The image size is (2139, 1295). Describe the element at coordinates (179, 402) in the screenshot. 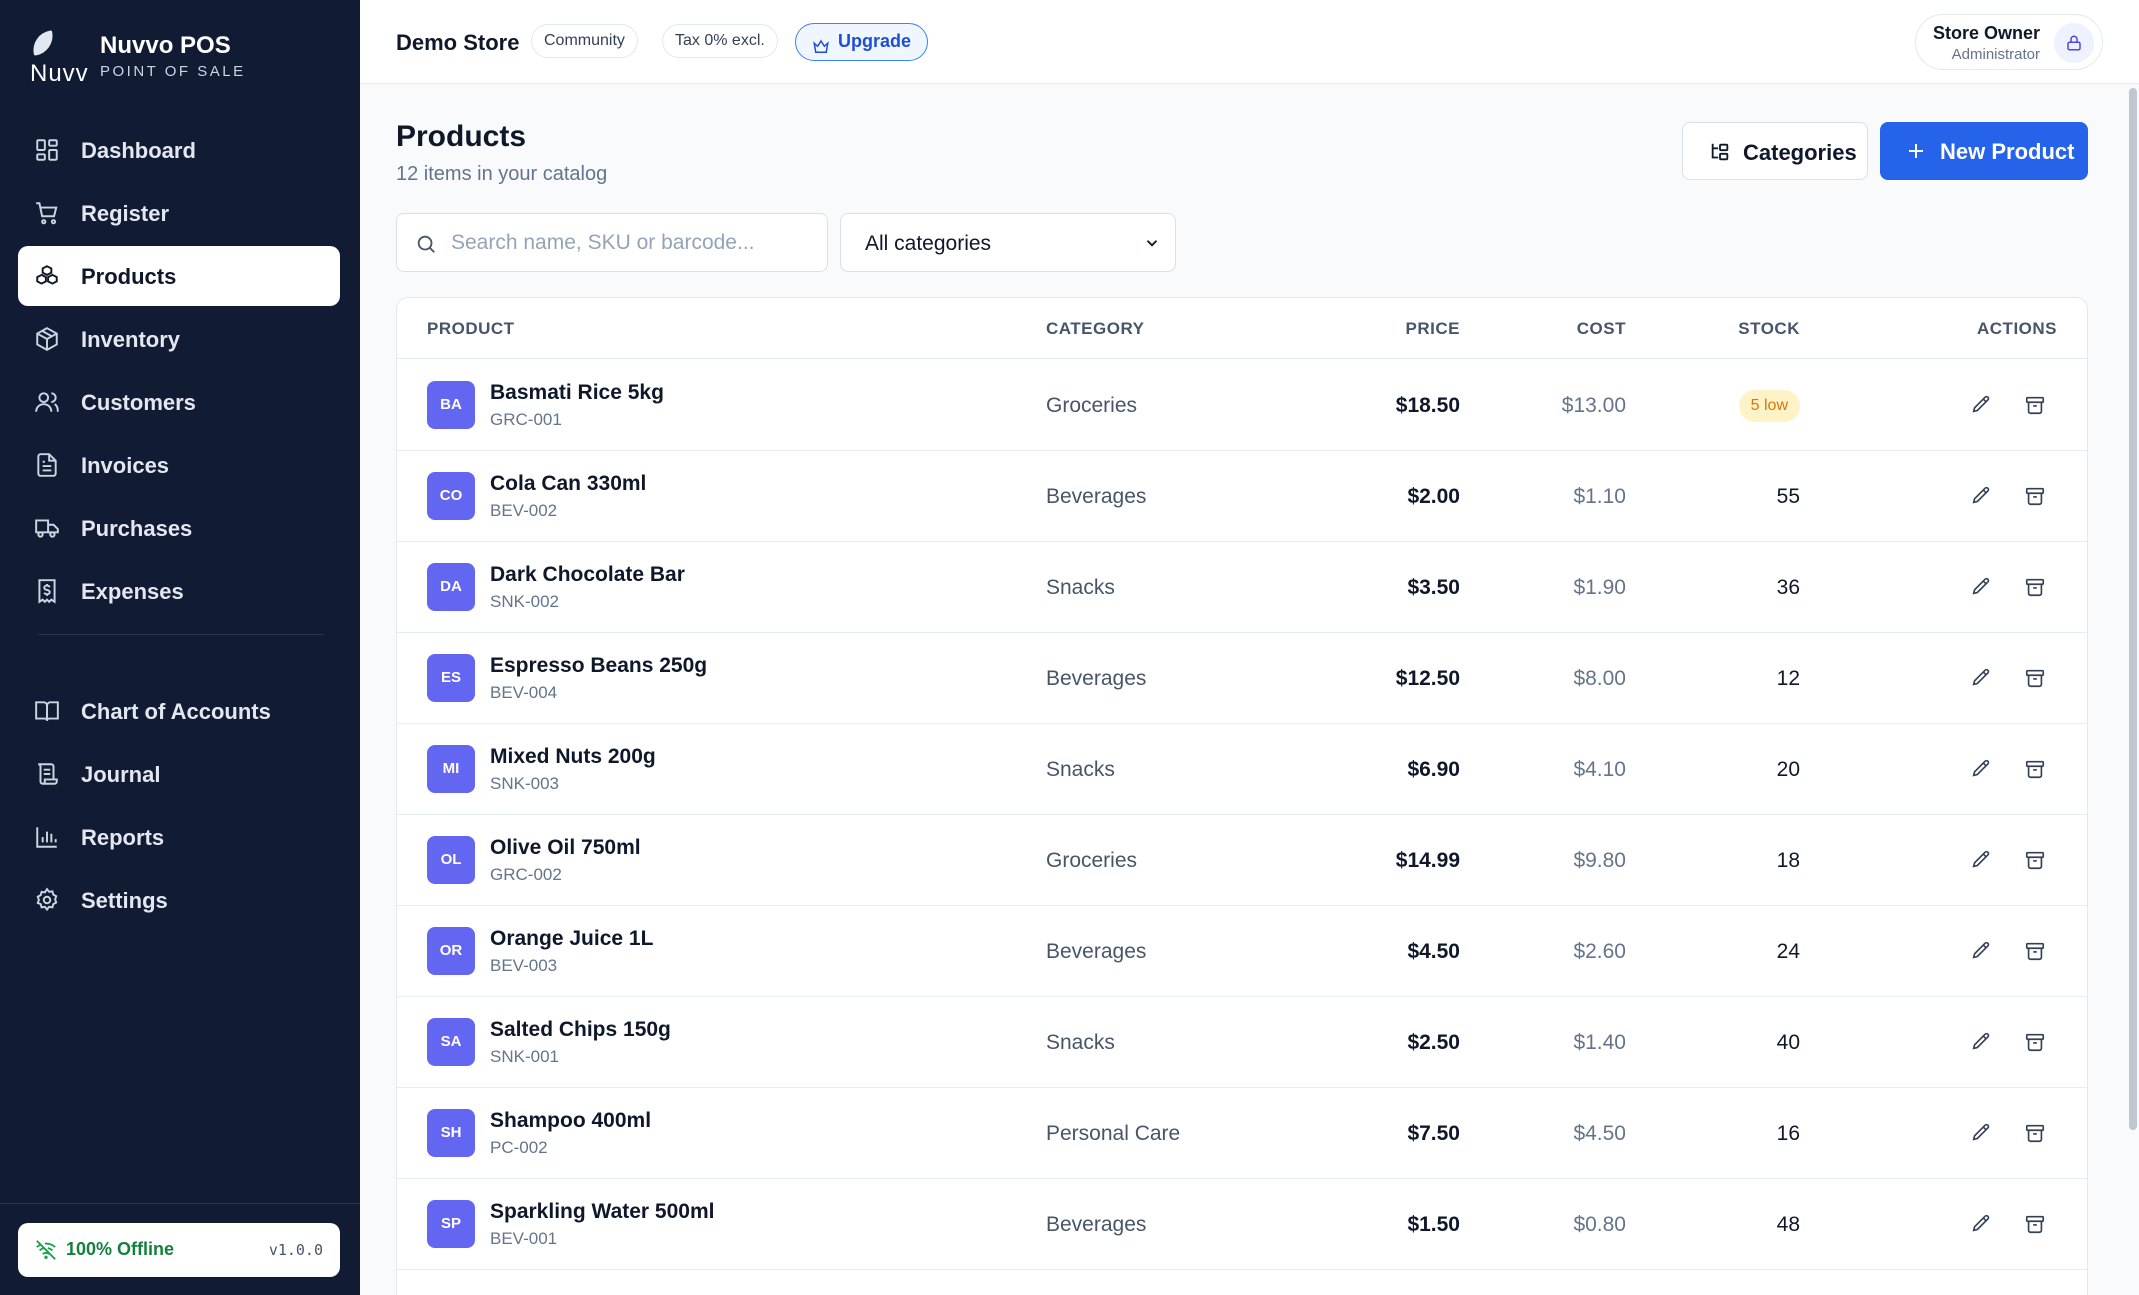

I see `sidebar-item-customers: Customers` at that location.